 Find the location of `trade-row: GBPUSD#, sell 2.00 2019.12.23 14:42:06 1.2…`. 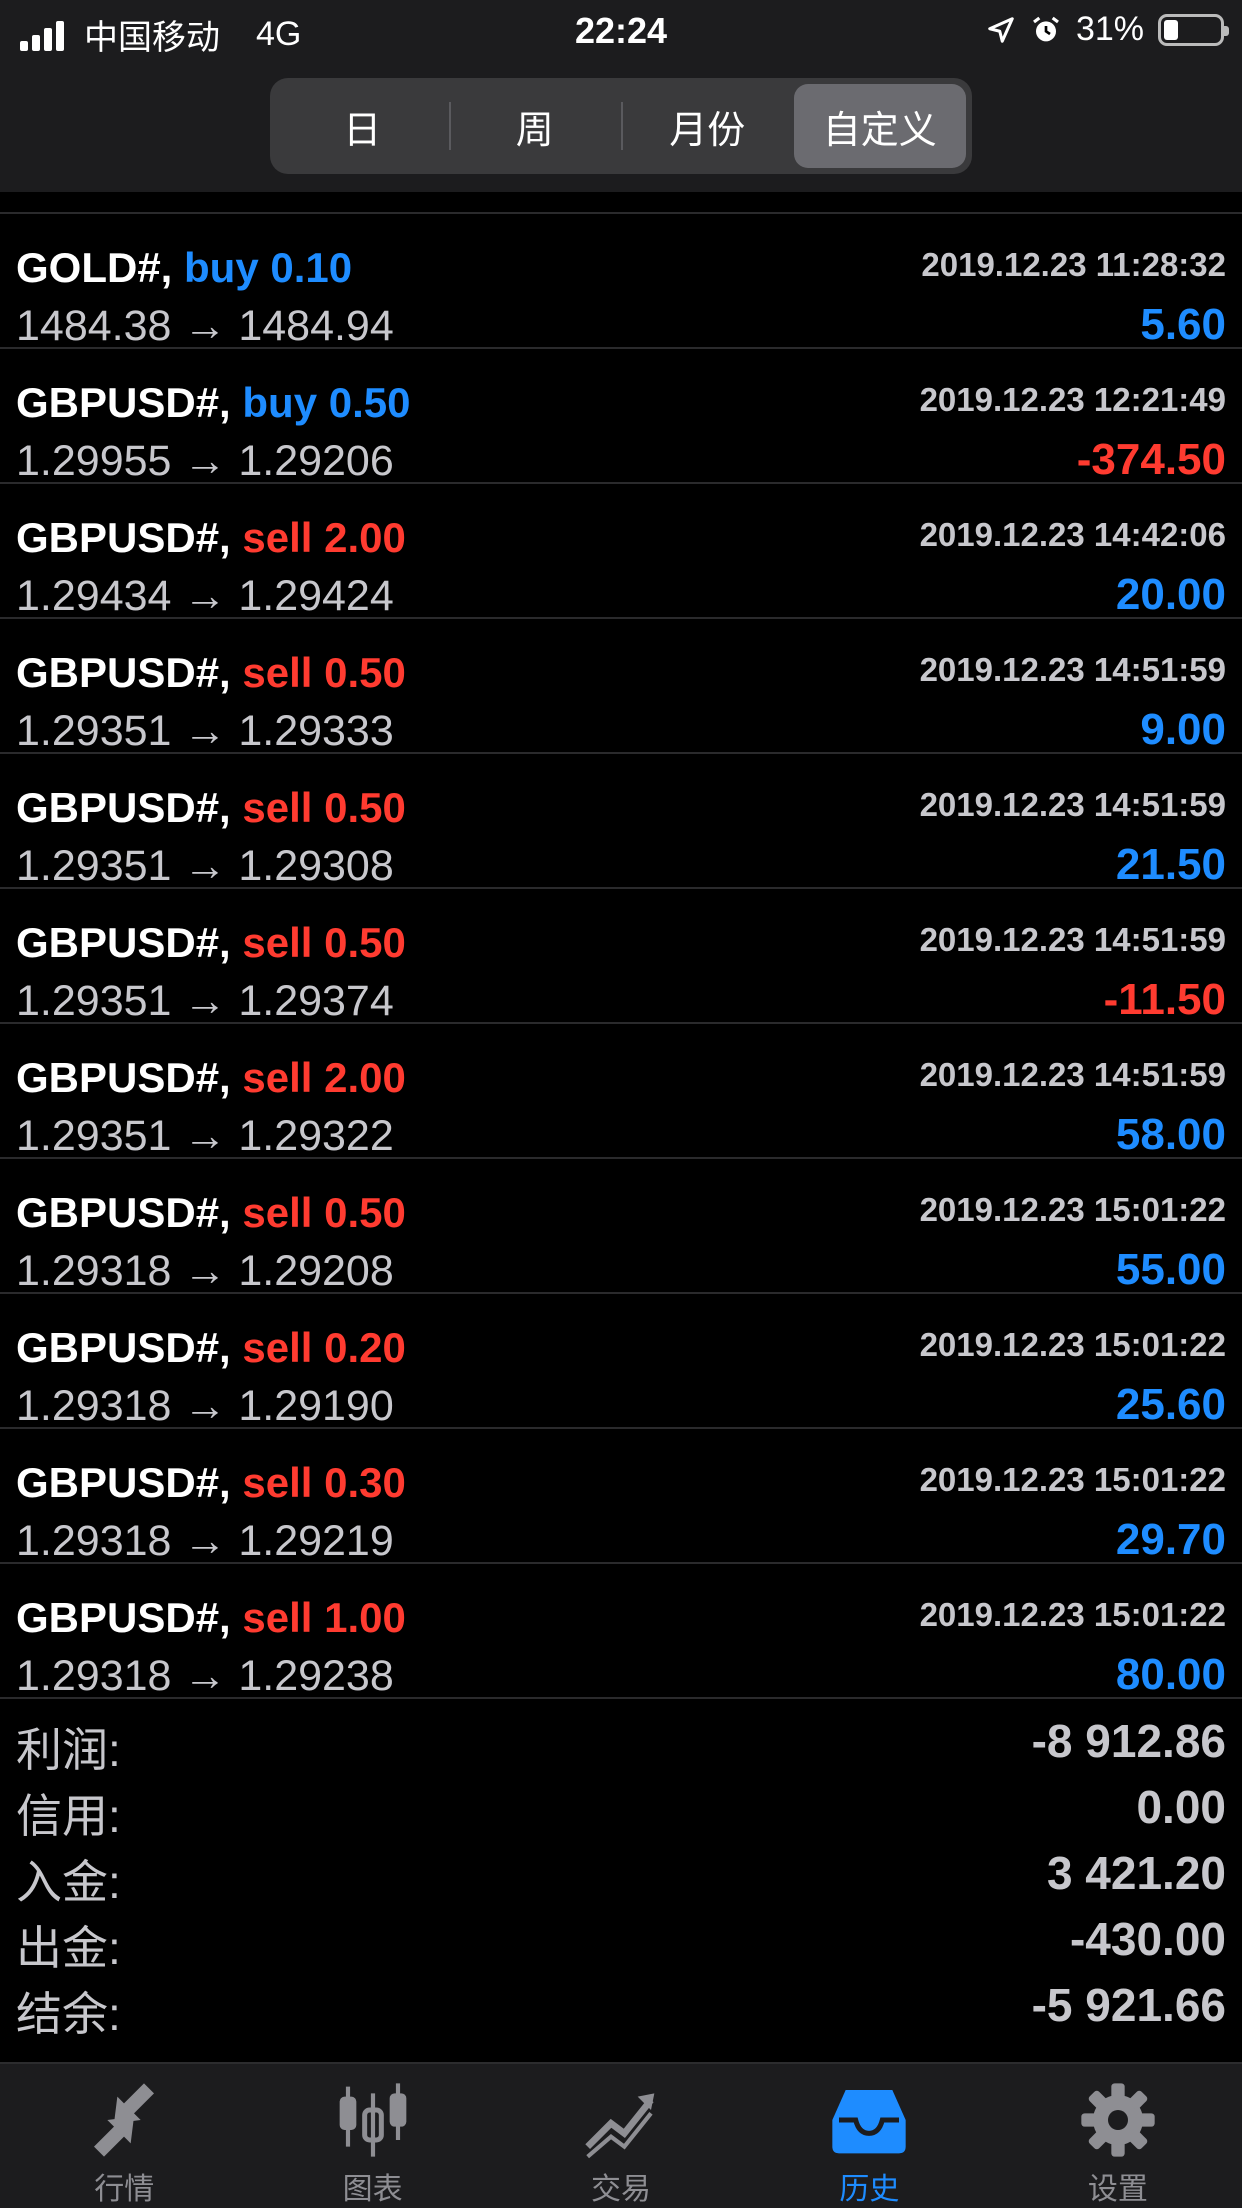

trade-row: GBPUSD#, sell 2.00 2019.12.23 14:42:06 1.2… is located at coordinates (621, 552).